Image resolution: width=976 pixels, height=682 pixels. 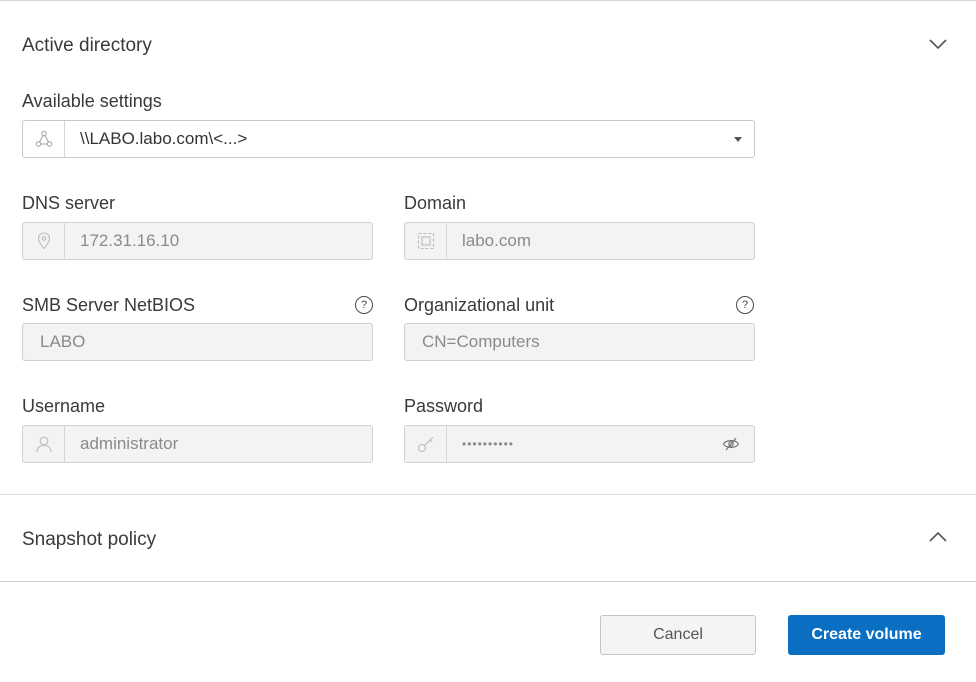 I want to click on domain-label: Domain, so click(x=435, y=203).